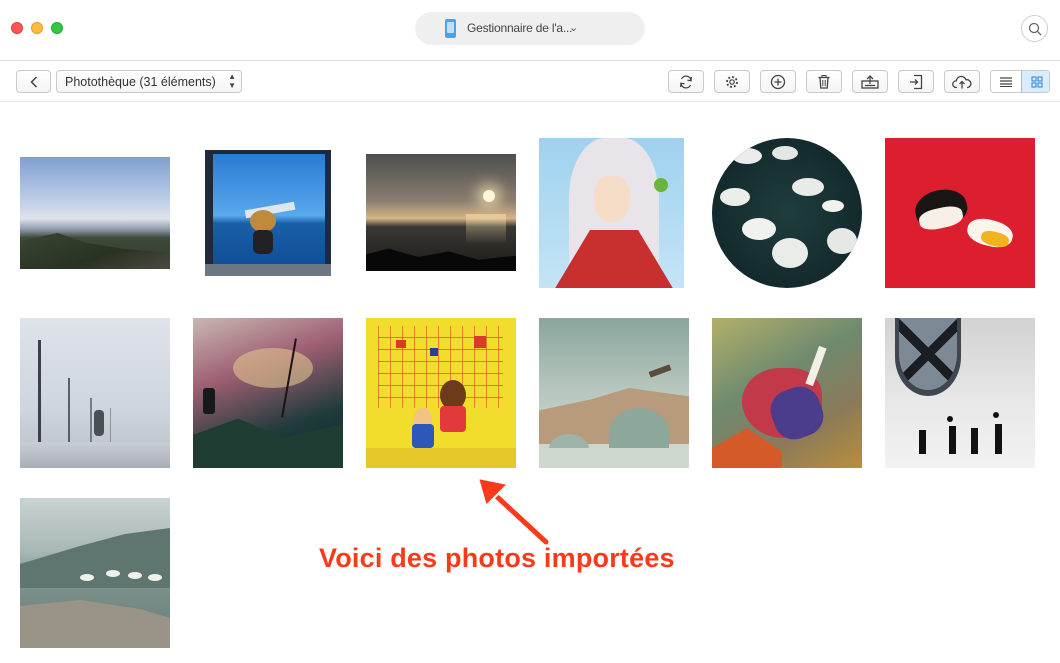 The width and height of the screenshot is (1060, 663). I want to click on list-icon, so click(1006, 81).